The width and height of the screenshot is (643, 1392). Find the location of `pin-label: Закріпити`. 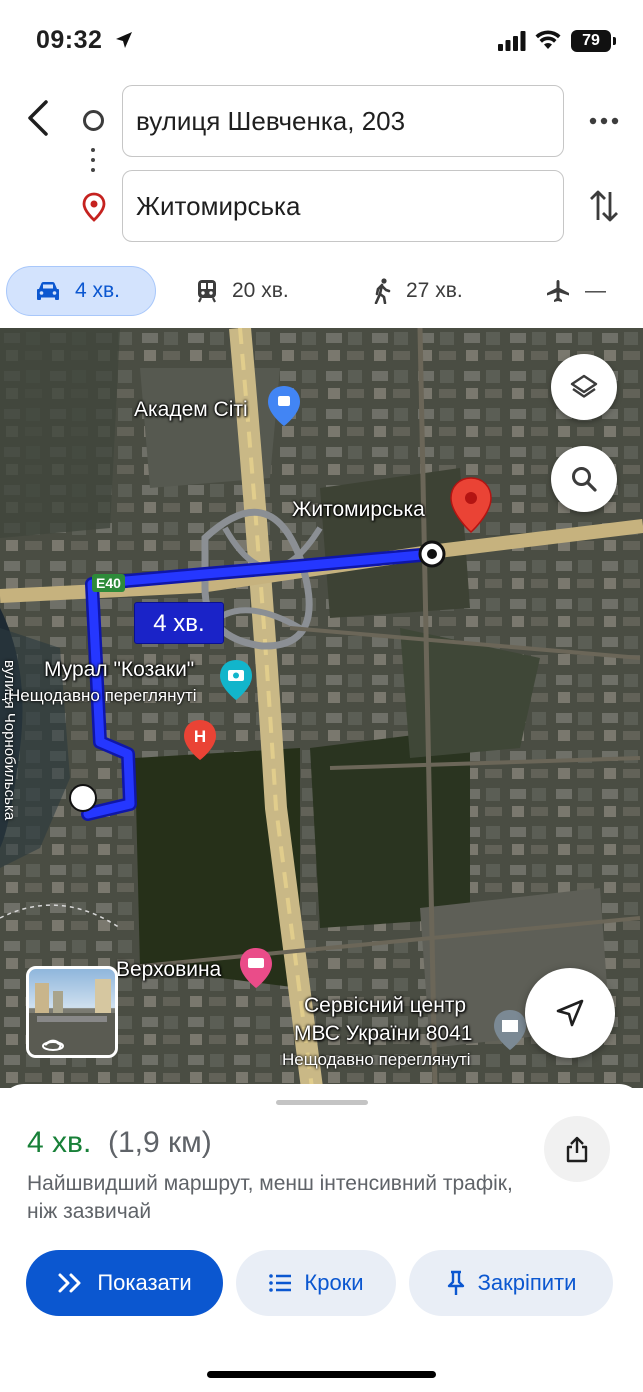

pin-label: Закріпити is located at coordinates (527, 1282).